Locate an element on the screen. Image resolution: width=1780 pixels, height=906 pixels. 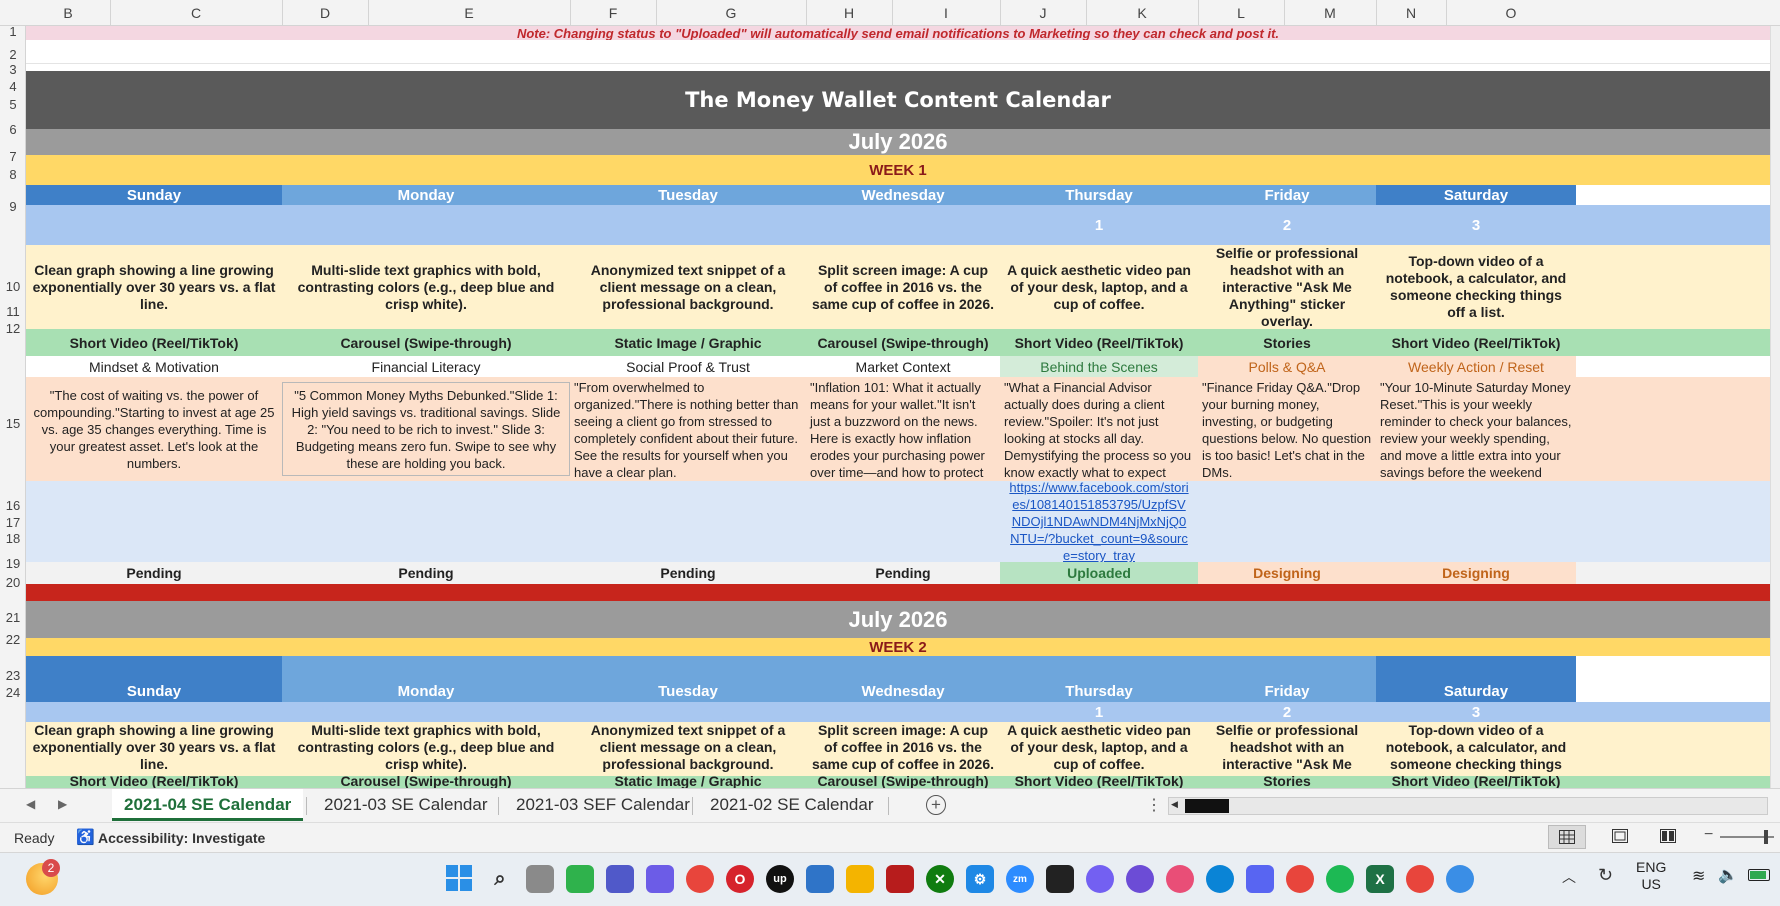
row-header: 15 is located at coordinates (13, 424).